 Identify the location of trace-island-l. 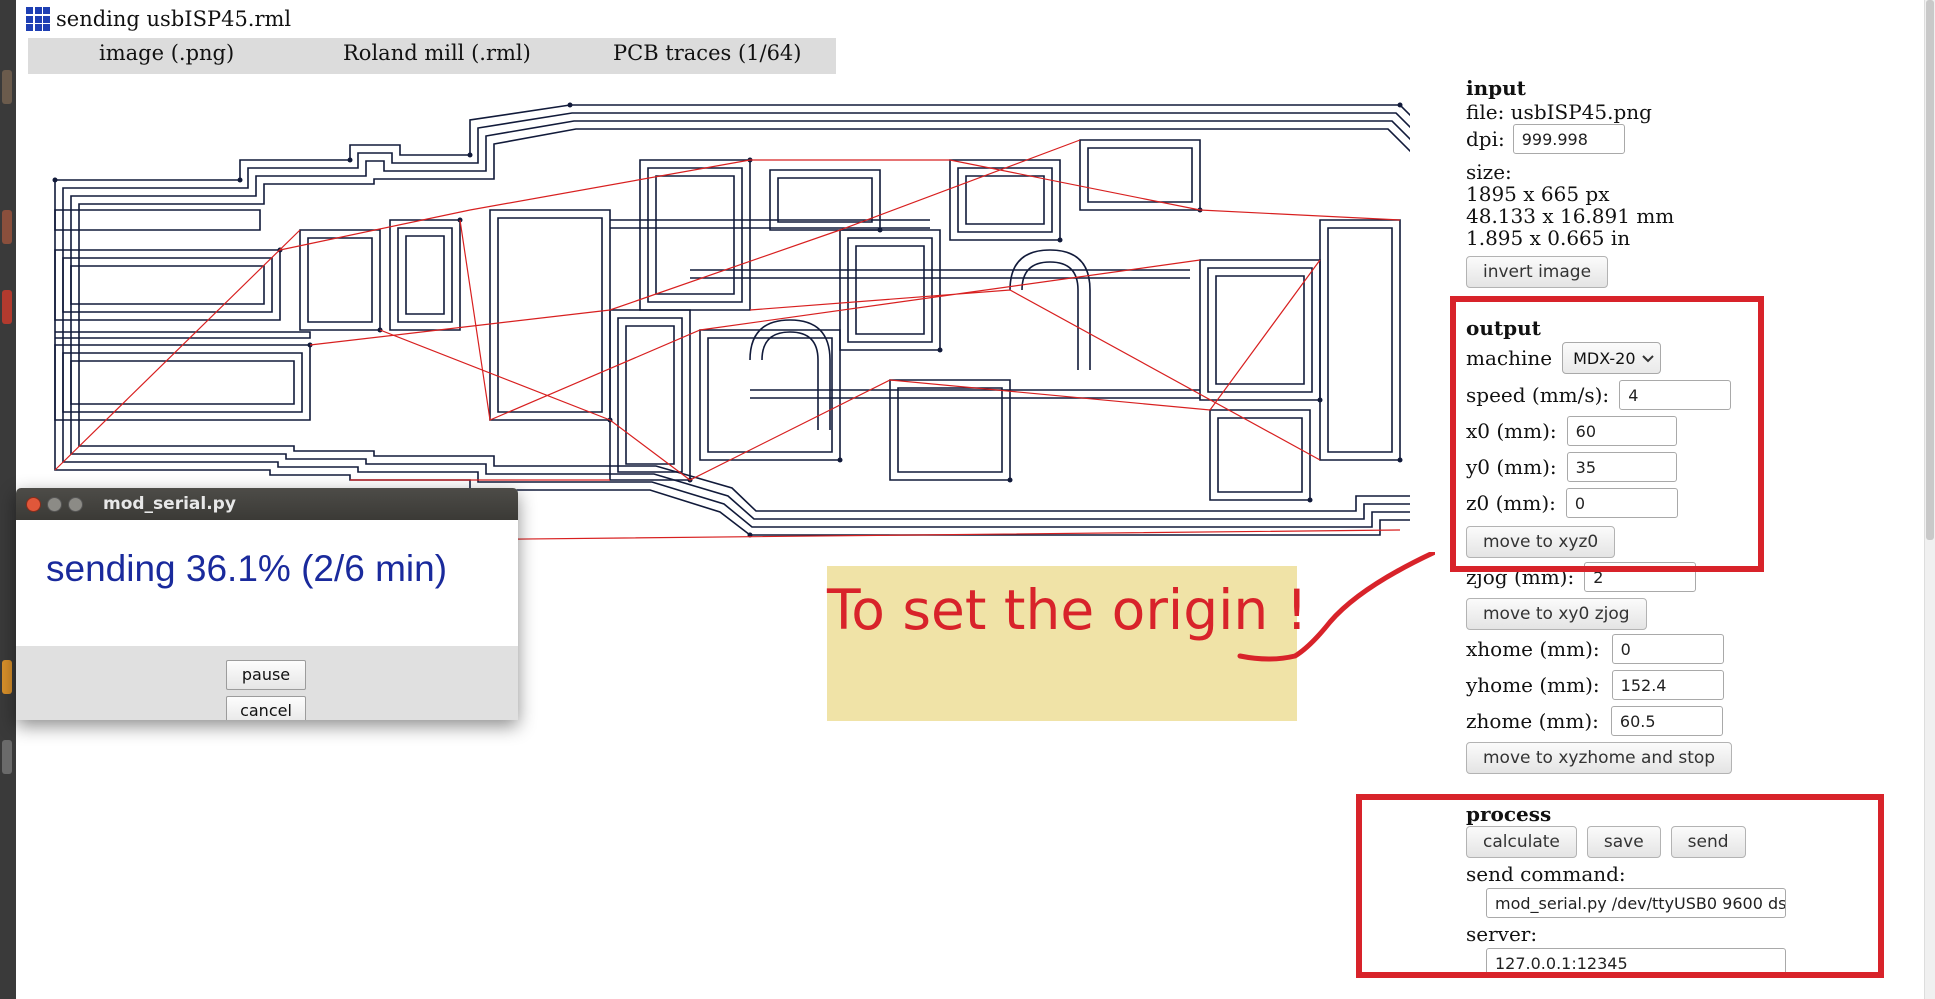
(1260, 330).